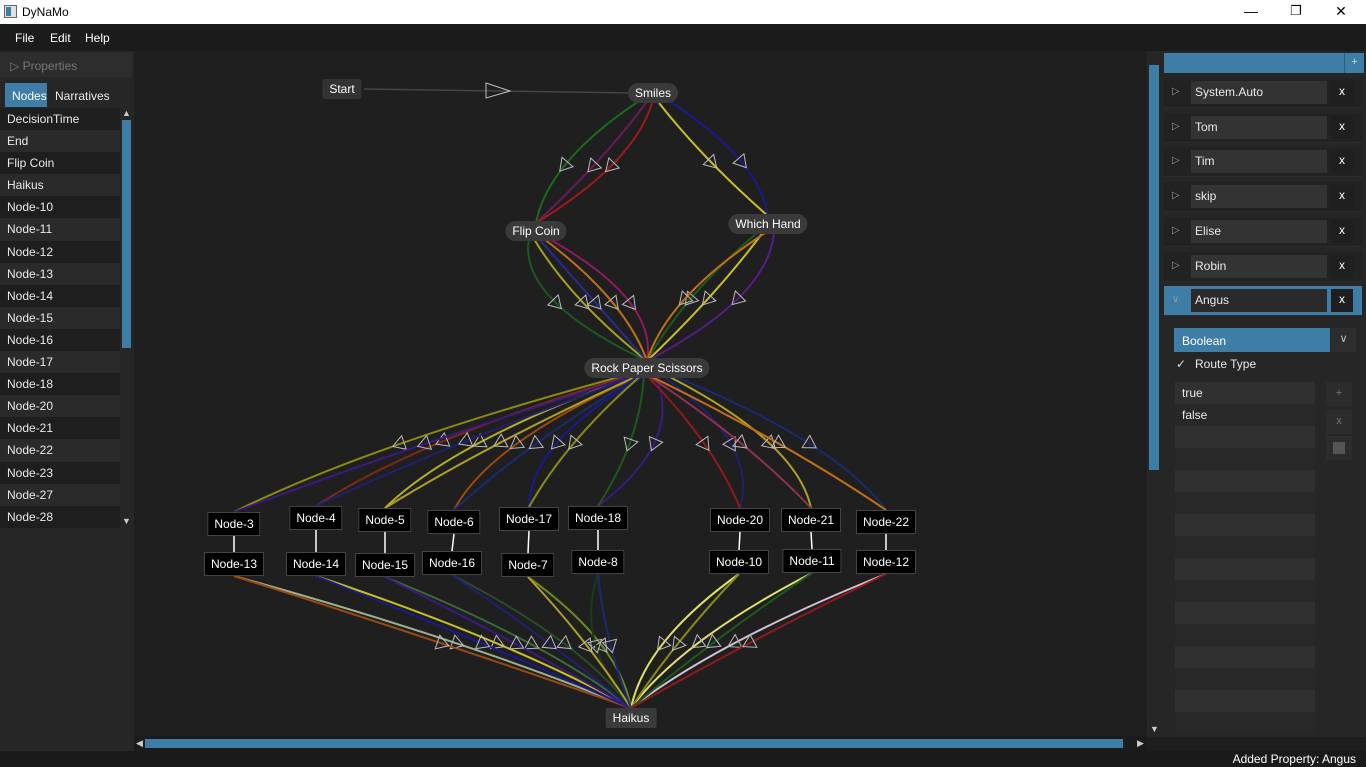 This screenshot has height=767, width=1366. I want to click on property-row: ▷ Elise x, so click(1263, 231).